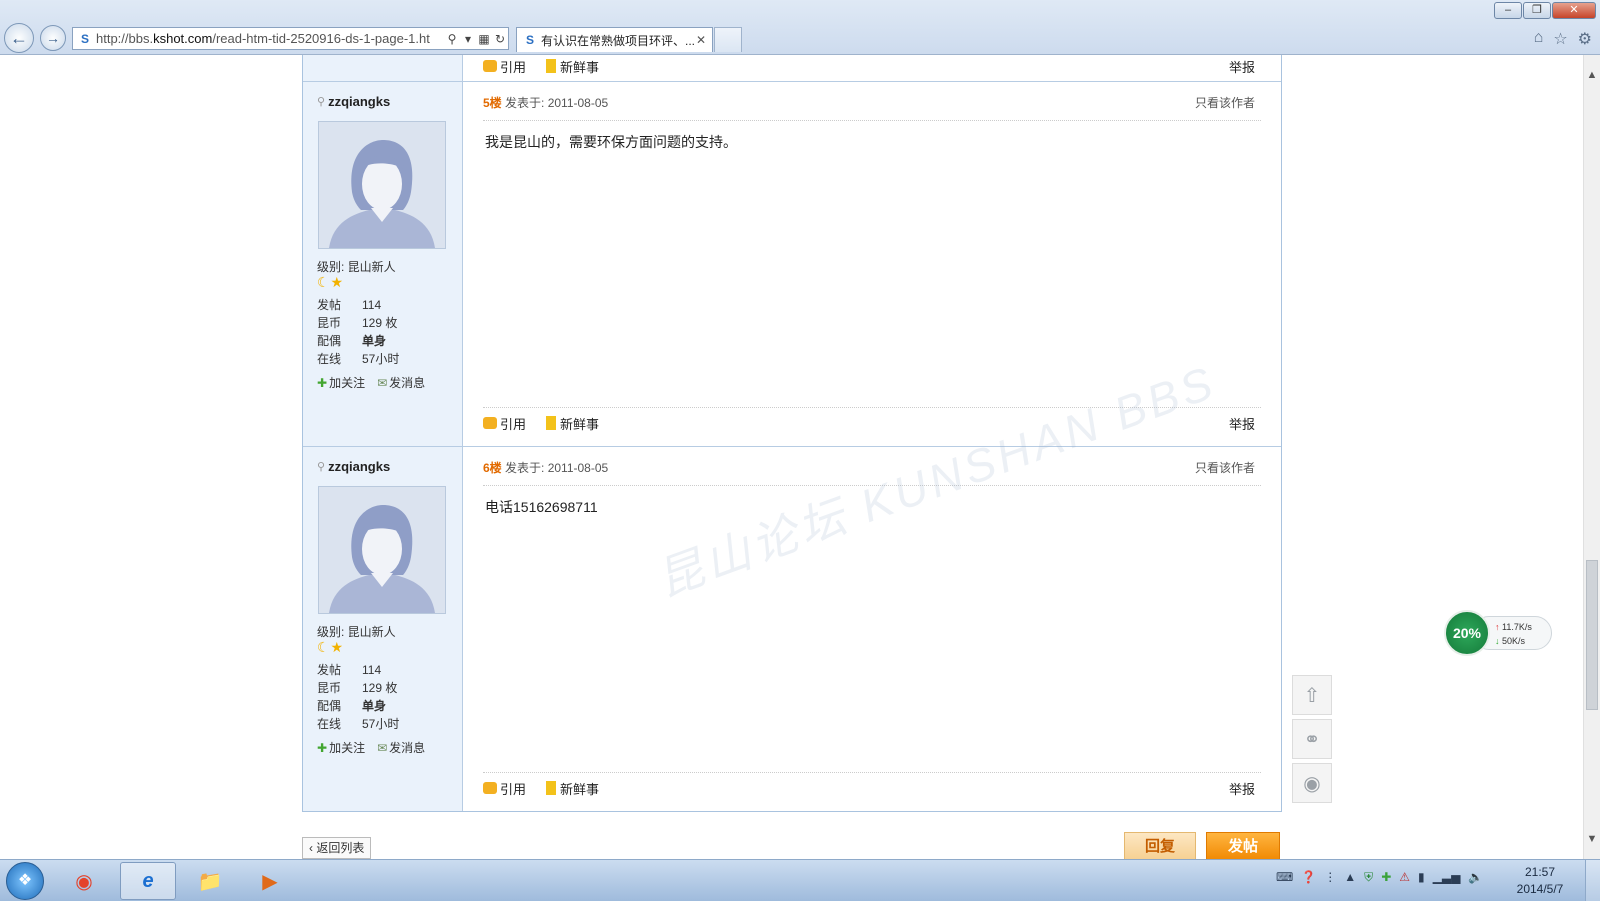 The width and height of the screenshot is (1600, 901). Describe the element at coordinates (1404, 877) in the screenshot. I see `network-alert-icon: ⚠` at that location.